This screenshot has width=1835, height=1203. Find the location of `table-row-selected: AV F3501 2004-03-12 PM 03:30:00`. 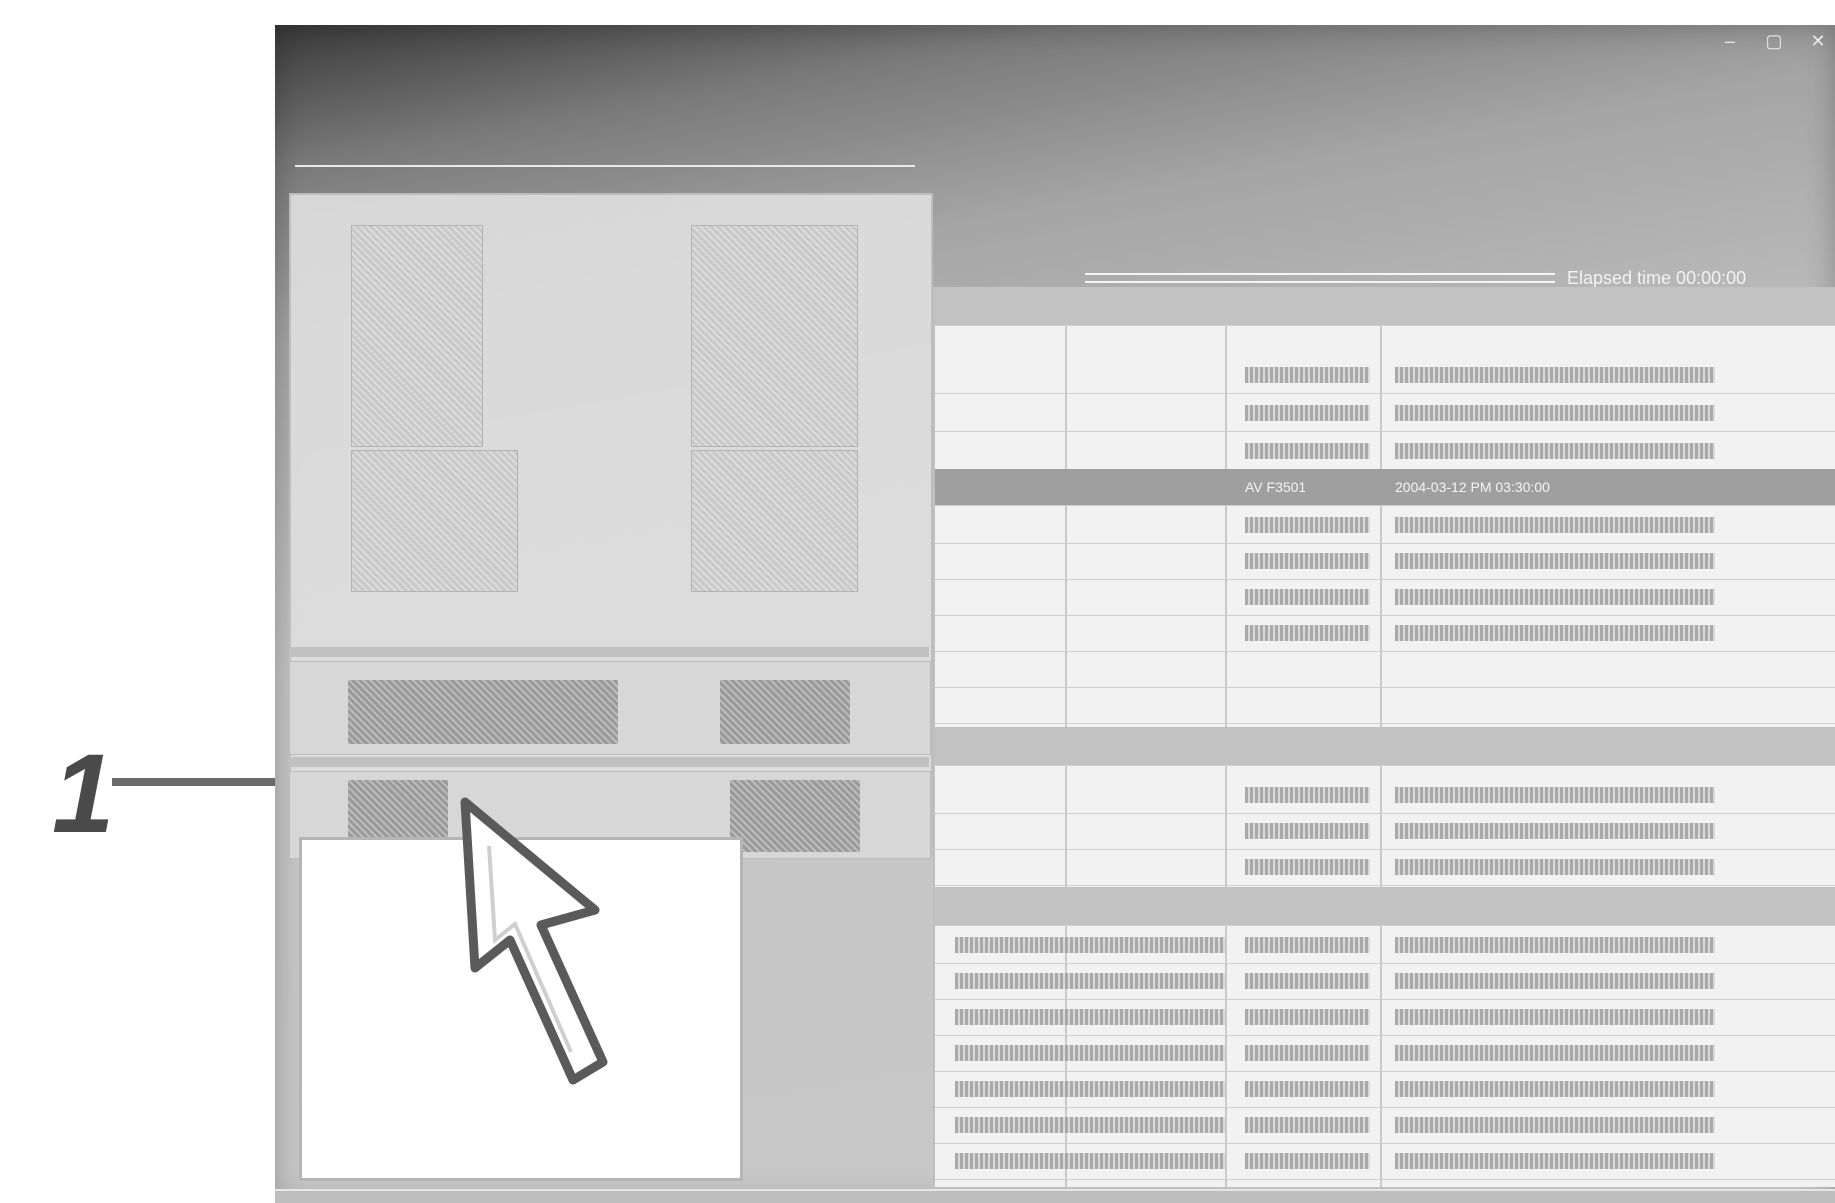

table-row-selected: AV F3501 2004-03-12 PM 03:30:00 is located at coordinates (1385, 487).